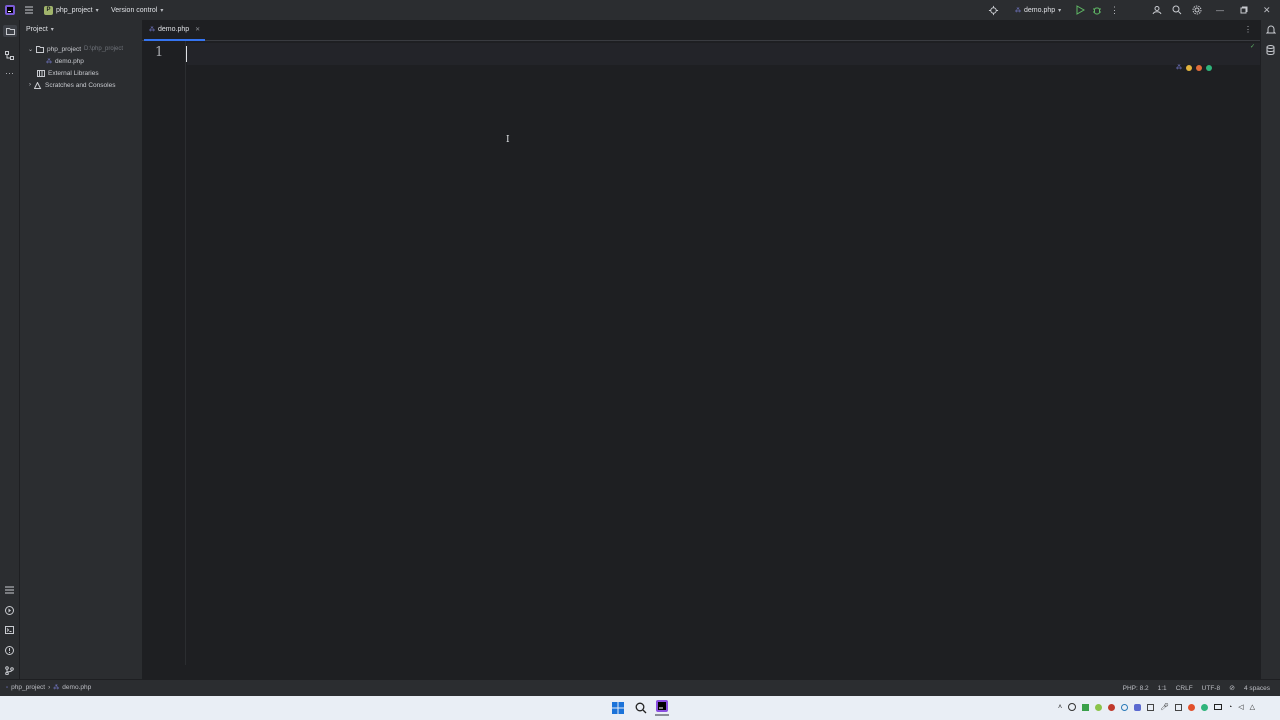 Image resolution: width=1280 pixels, height=720 pixels. Describe the element at coordinates (69, 61) in the screenshot. I see `tree-item-label: demo.php` at that location.